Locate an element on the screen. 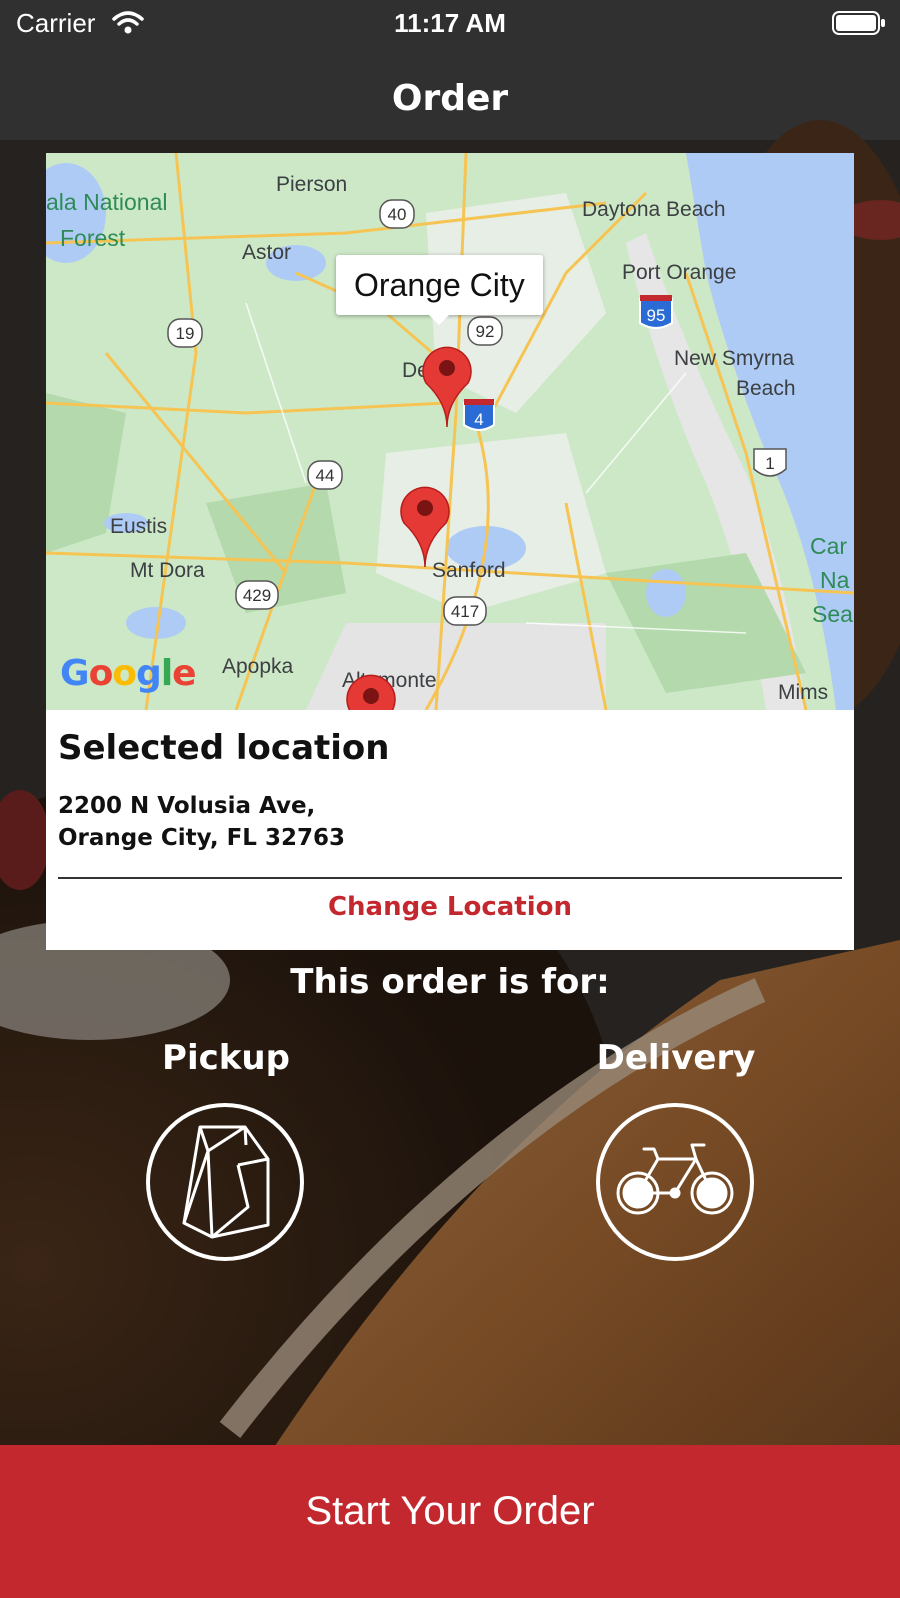  bicycle-icon is located at coordinates (675, 1179).